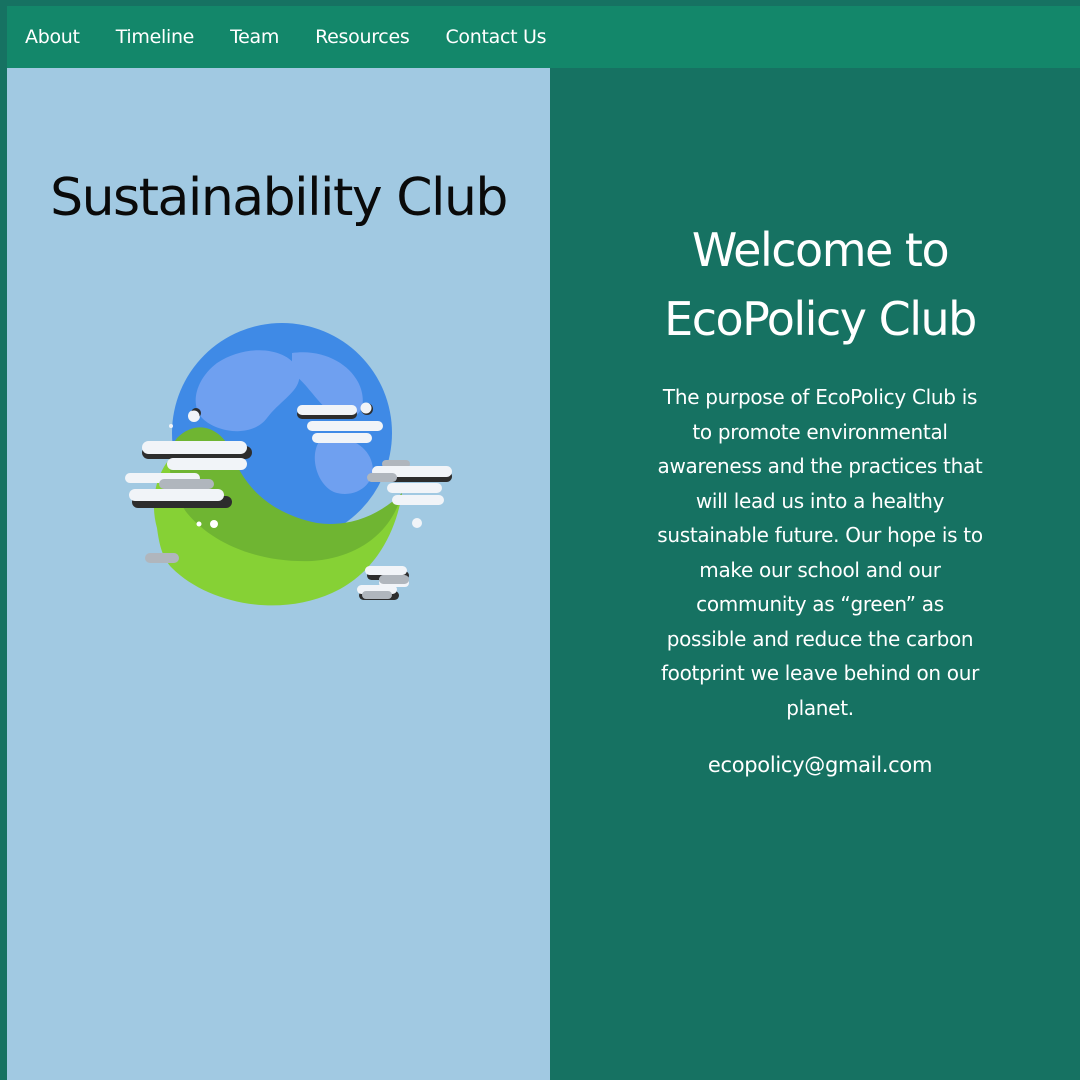 Image resolution: width=1080 pixels, height=1080 pixels. I want to click on contact-email: ecopolicy@gmail.com, so click(820, 765).